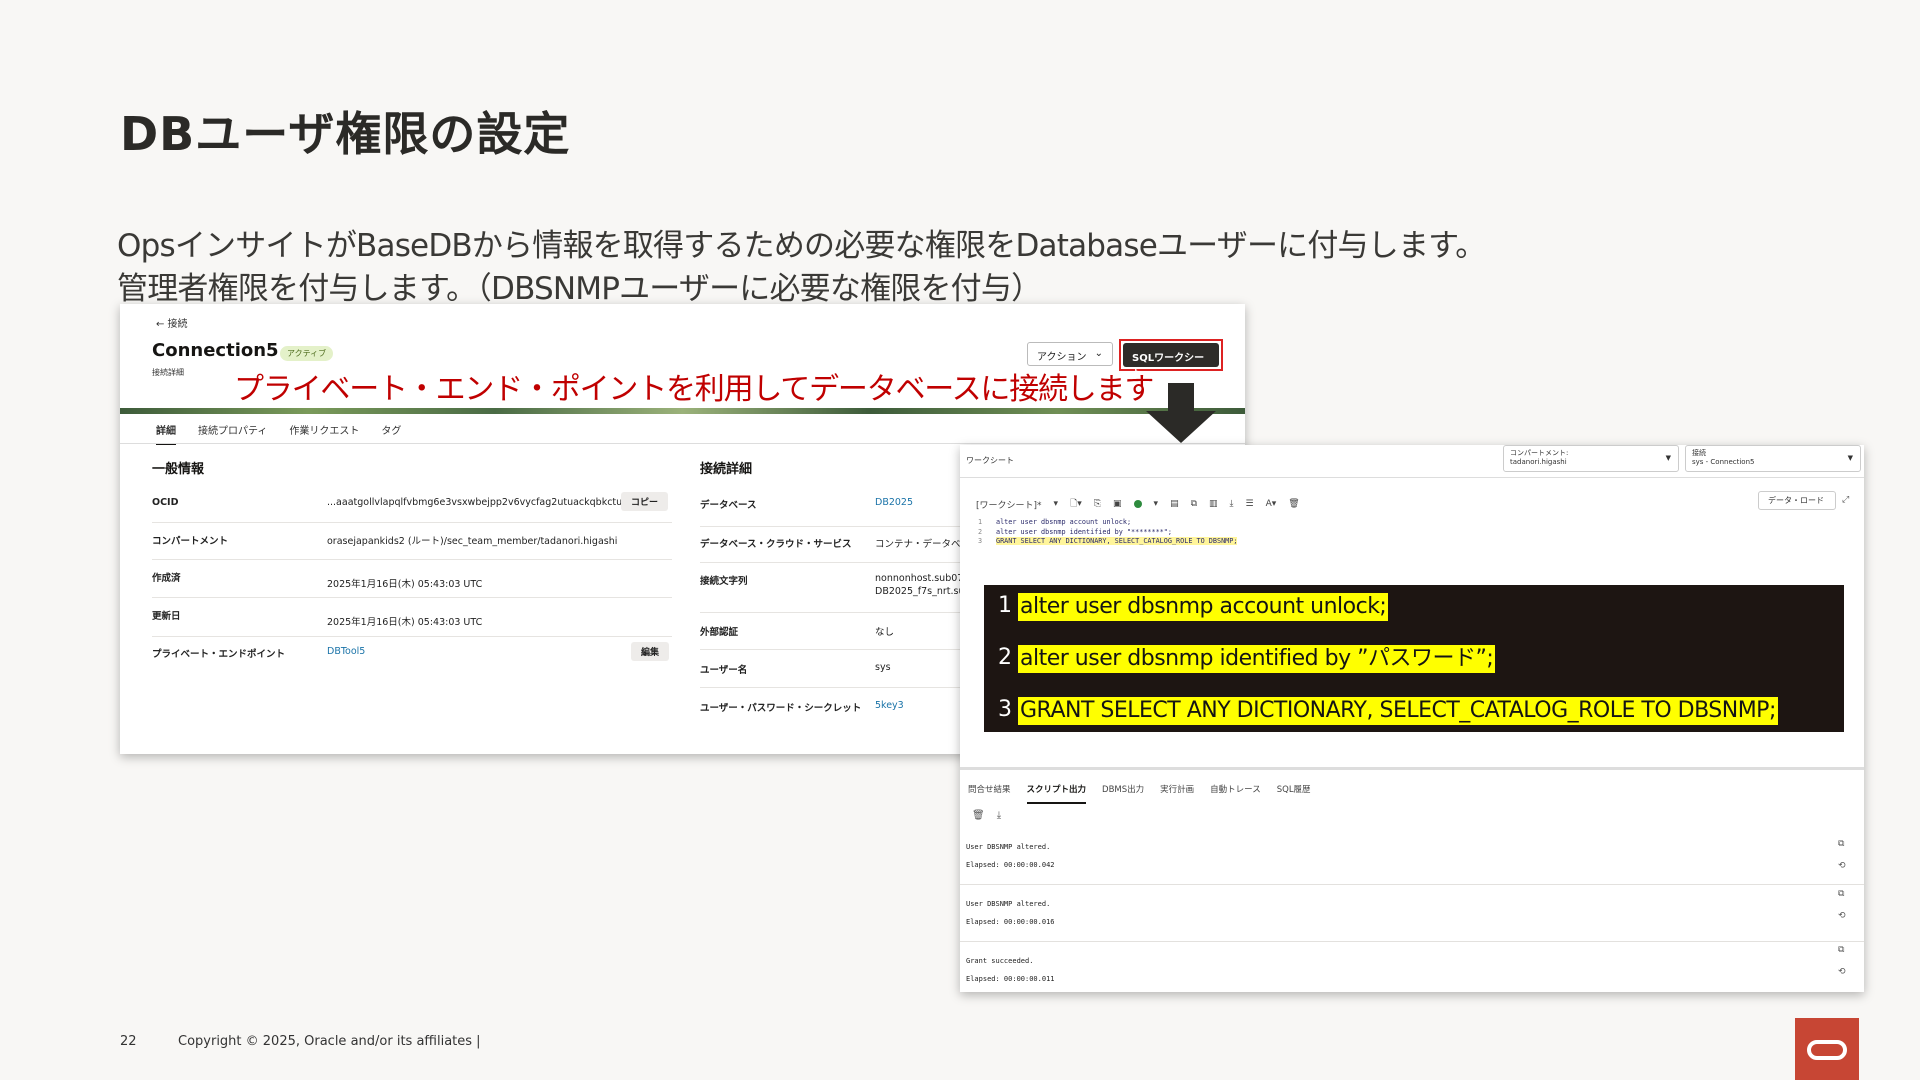 This screenshot has width=1920, height=1080. Describe the element at coordinates (324, 433) in the screenshot. I see `tab-work-requests: 作業リクエスト` at that location.